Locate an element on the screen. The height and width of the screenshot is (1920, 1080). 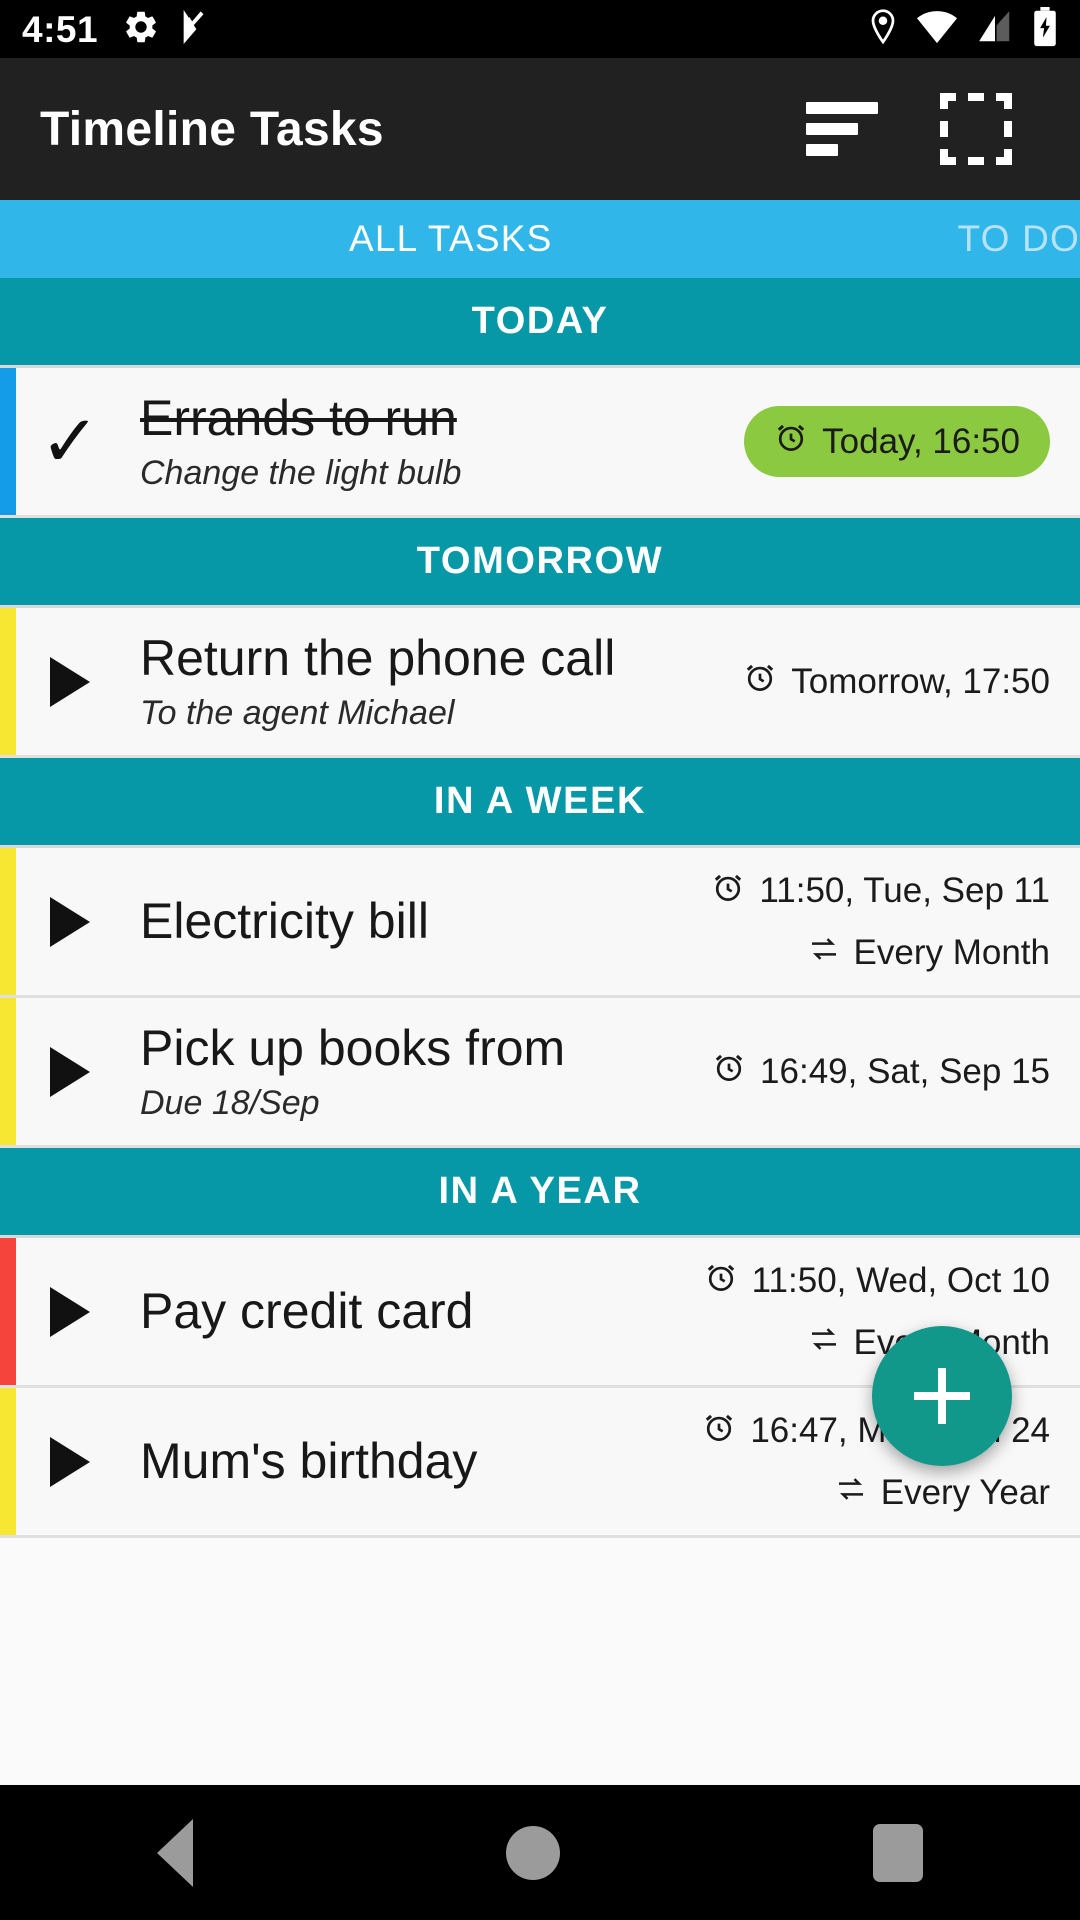
status-bar-clock: 4:51 is located at coordinates (60, 29).